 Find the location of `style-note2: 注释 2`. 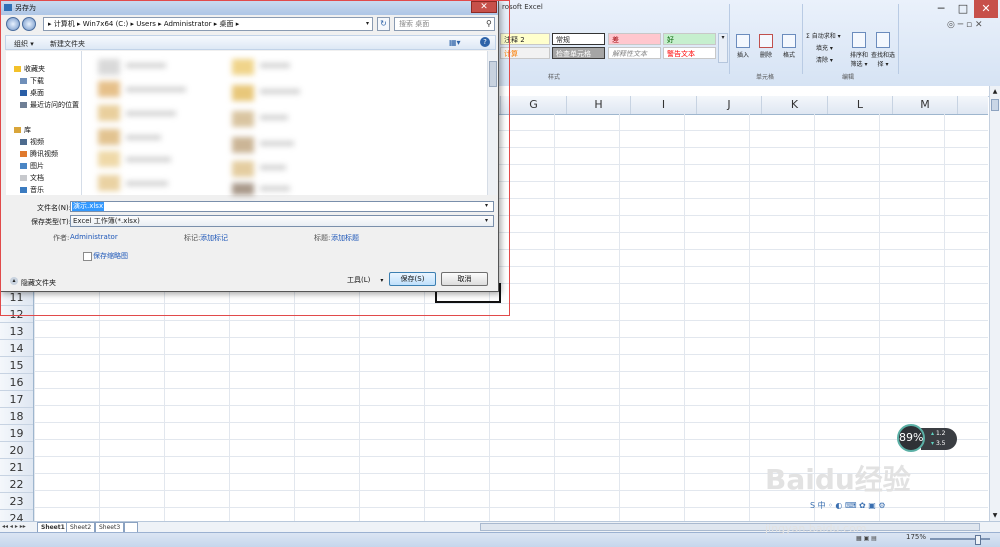

style-note2: 注释 2 is located at coordinates (525, 39).